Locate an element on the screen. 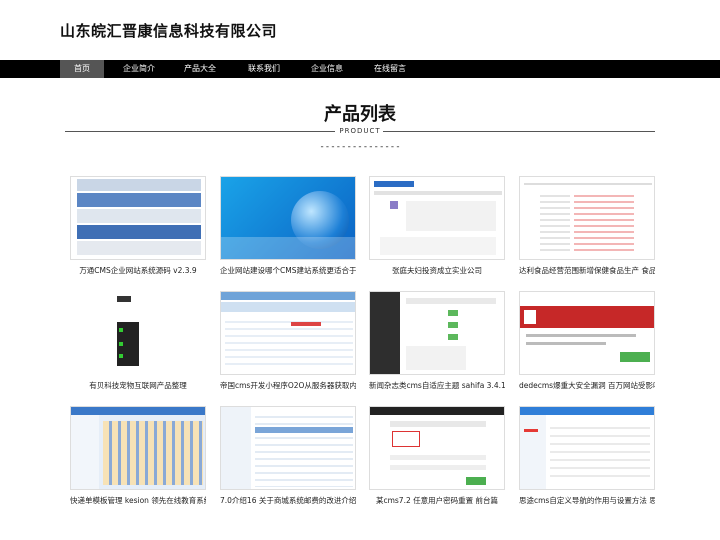  product-caption: 万通CMS企业网站系统源码 v2.3.9 is located at coordinates (138, 270).